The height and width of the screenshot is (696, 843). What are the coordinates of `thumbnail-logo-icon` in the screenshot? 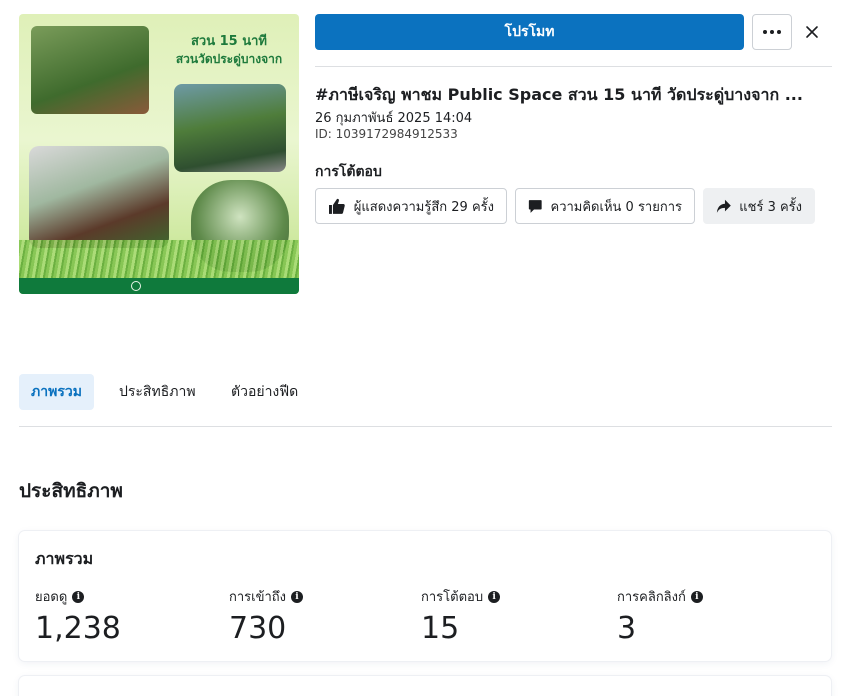 It's located at (136, 286).